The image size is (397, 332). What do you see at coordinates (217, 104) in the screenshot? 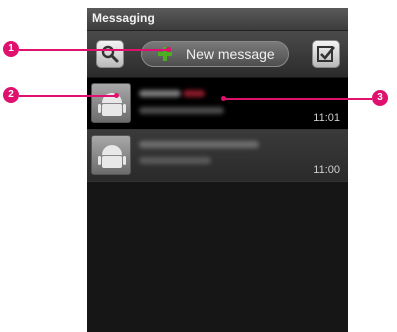
I see `conversation-row: 11:01` at bounding box center [217, 104].